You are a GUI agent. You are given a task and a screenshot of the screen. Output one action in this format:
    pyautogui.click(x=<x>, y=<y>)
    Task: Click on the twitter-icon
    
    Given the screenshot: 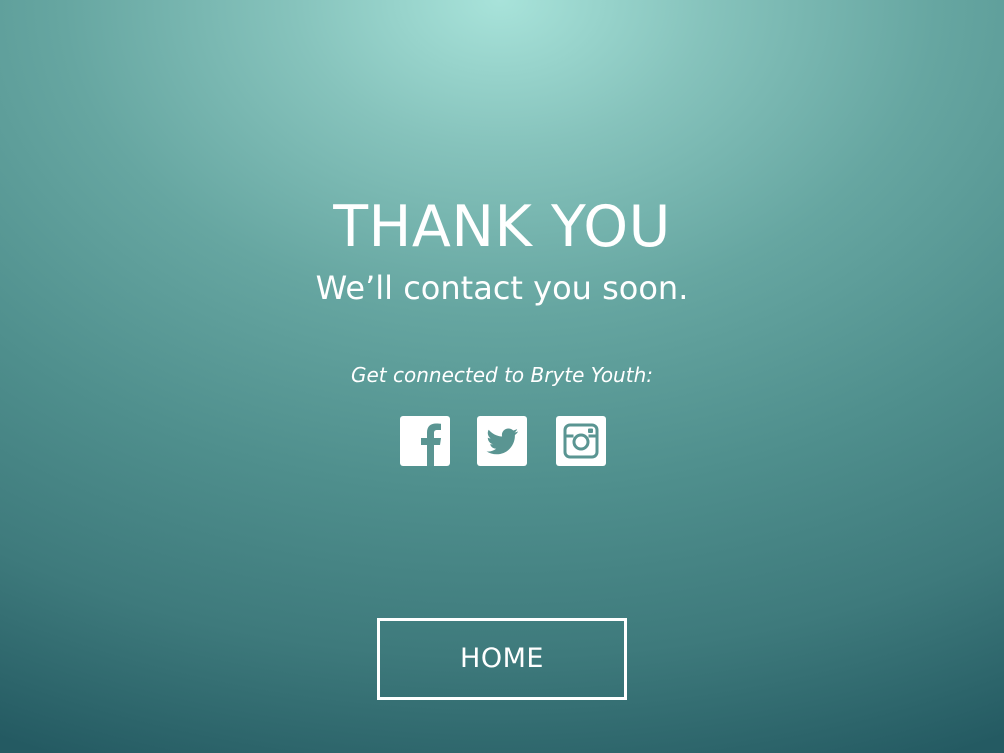 What is the action you would take?
    pyautogui.click(x=502, y=441)
    